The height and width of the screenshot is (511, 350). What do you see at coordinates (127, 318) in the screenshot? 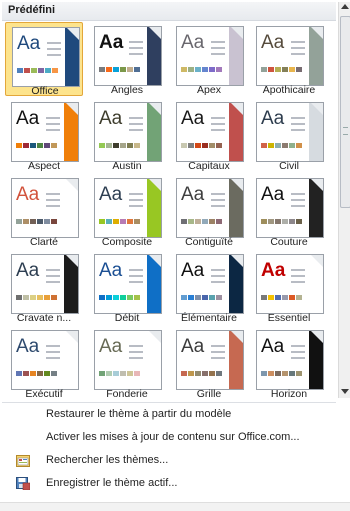
I see `theme-name-label: Débit` at bounding box center [127, 318].